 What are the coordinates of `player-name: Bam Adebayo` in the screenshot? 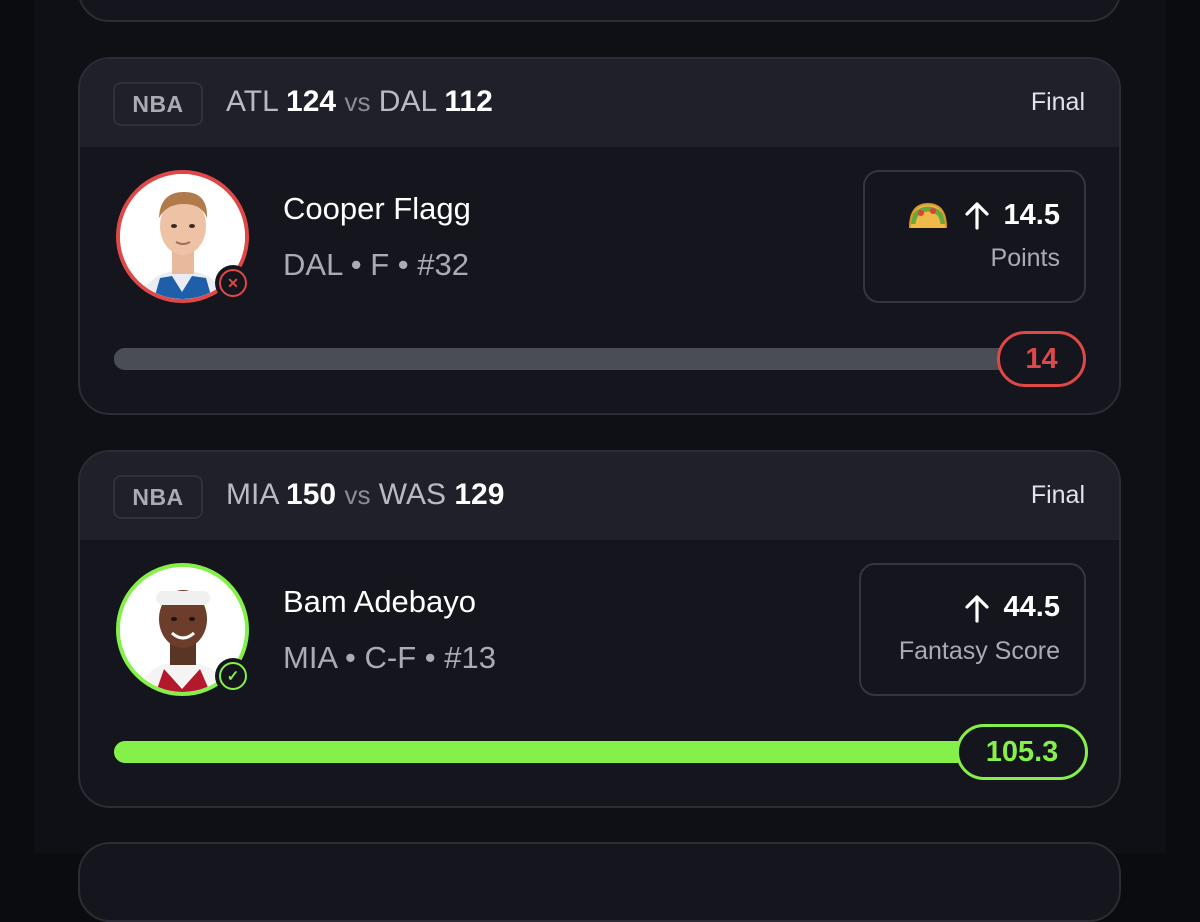 It's located at (380, 601).